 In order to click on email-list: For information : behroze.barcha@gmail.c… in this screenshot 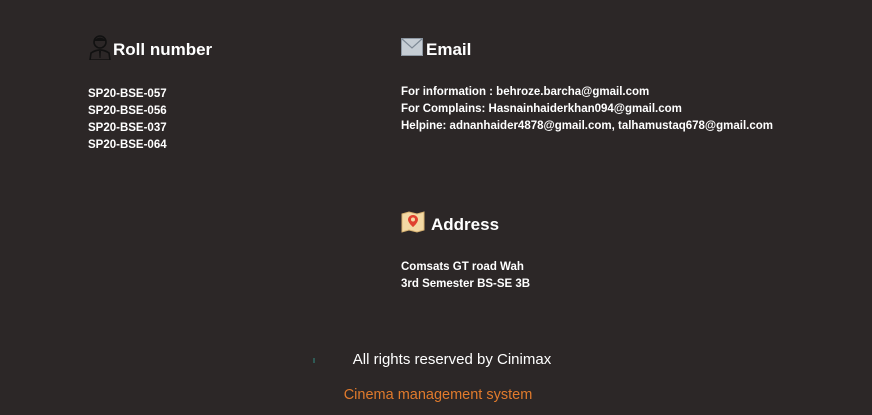, I will do `click(587, 109)`.